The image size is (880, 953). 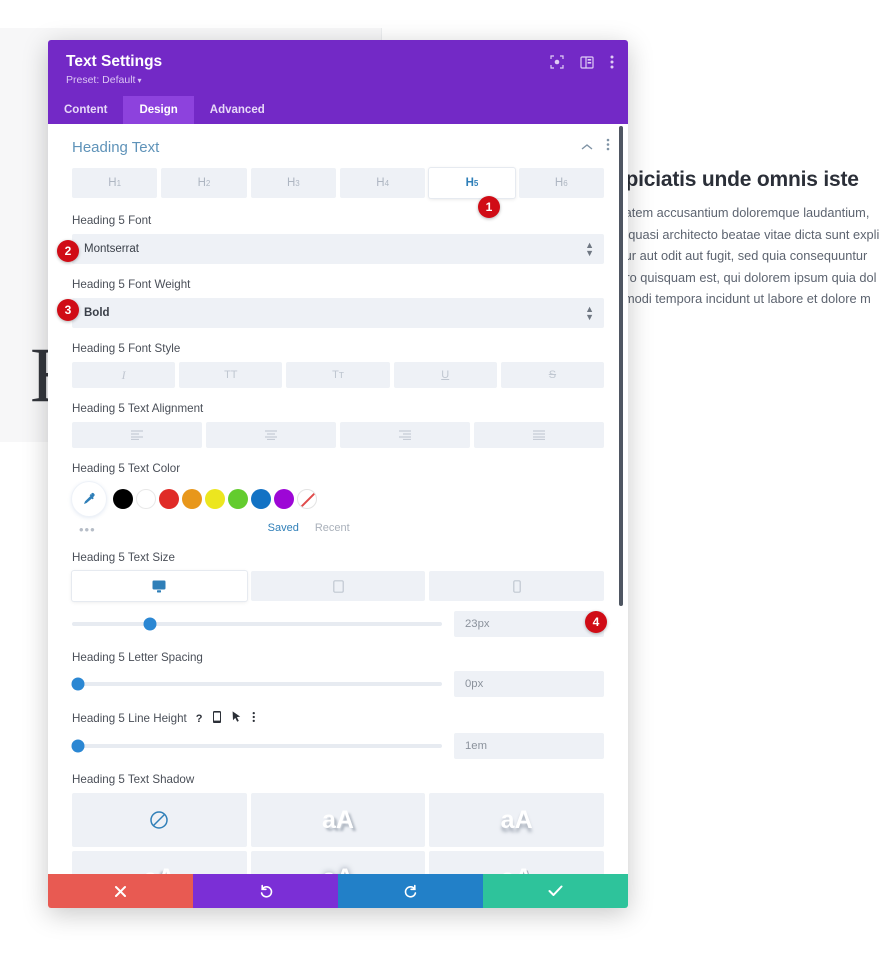 What do you see at coordinates (338, 249) in the screenshot?
I see `heading-font-select: Montserrat ▲ ▼` at bounding box center [338, 249].